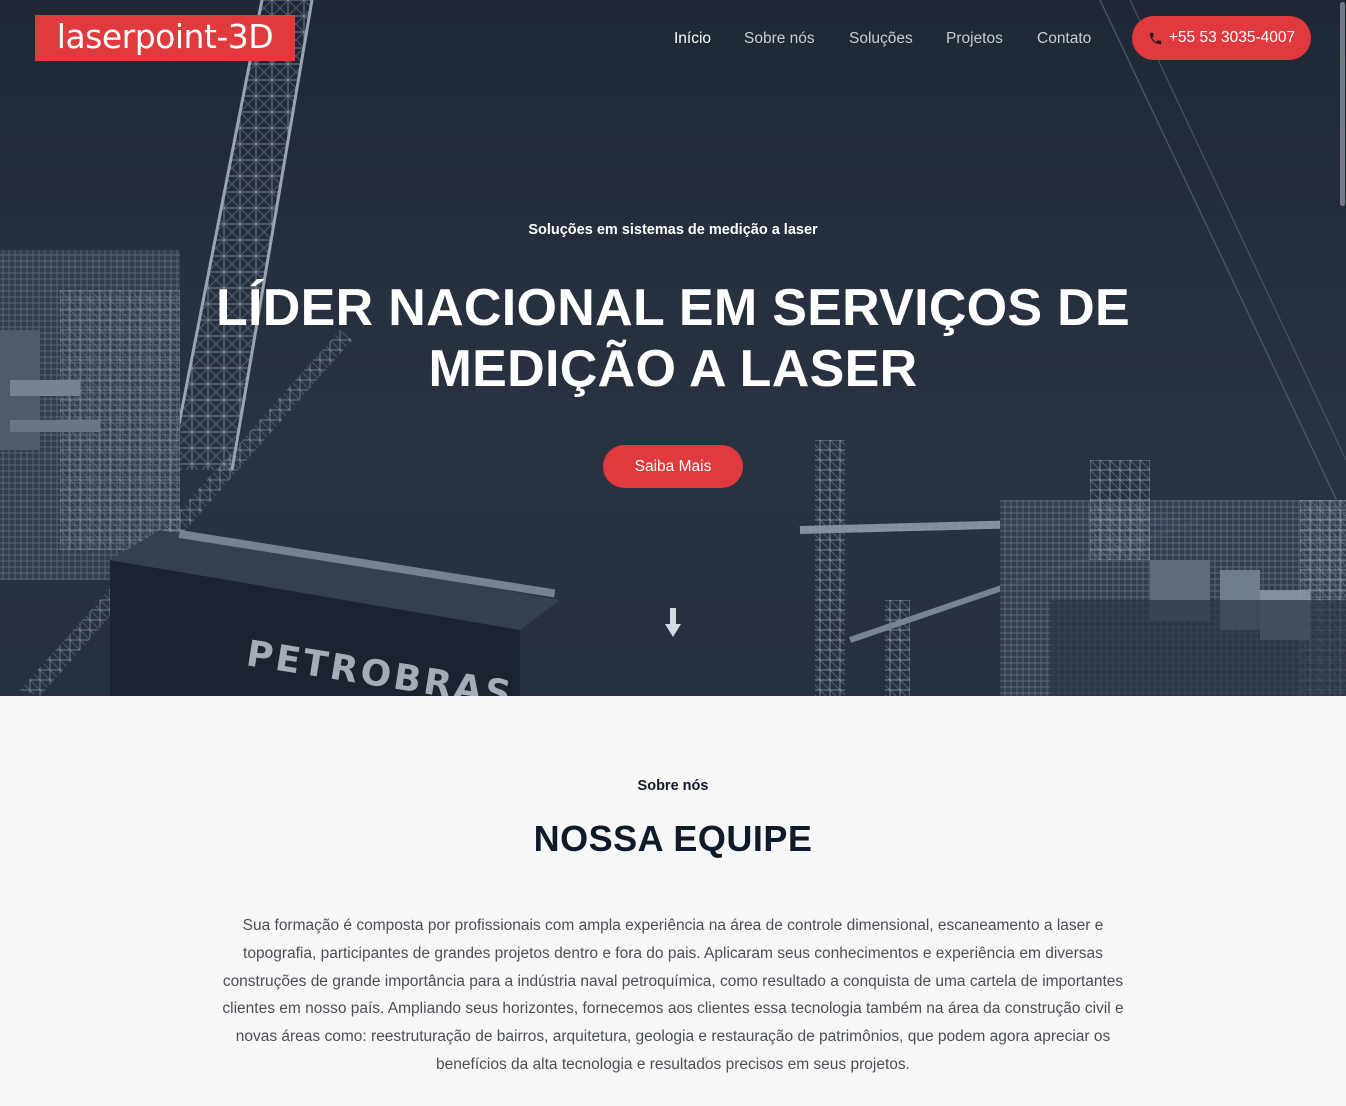 This screenshot has height=1106, width=1346. What do you see at coordinates (974, 39) in the screenshot?
I see `nav-item-projetos: Projetos` at bounding box center [974, 39].